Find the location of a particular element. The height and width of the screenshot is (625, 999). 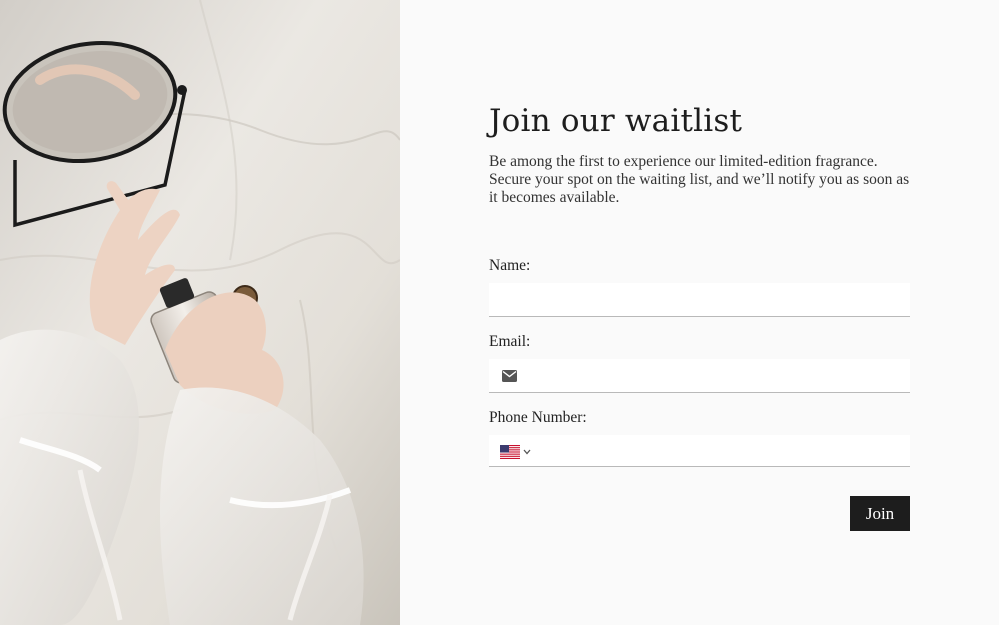

phone-label: Phone Number: is located at coordinates (538, 417).